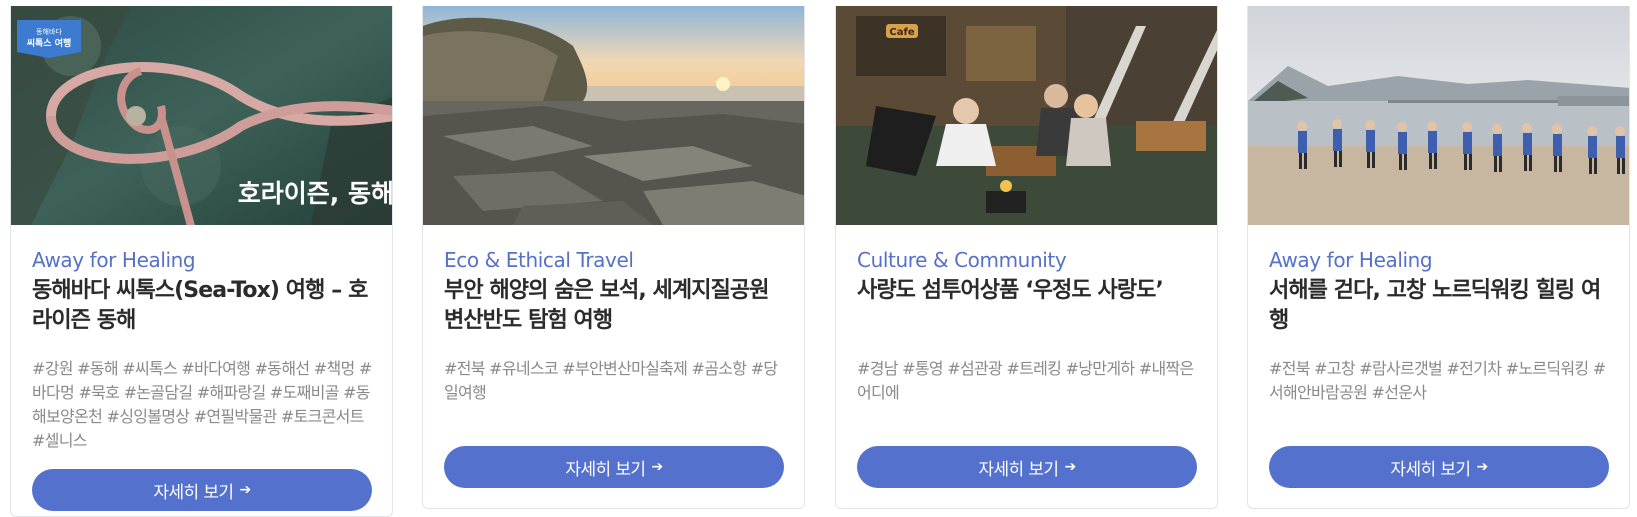 The height and width of the screenshot is (517, 1637). Describe the element at coordinates (1439, 306) in the screenshot. I see `card-title: 서해를 걷다, 고창 노르딕워킹 힐링 여행` at that location.